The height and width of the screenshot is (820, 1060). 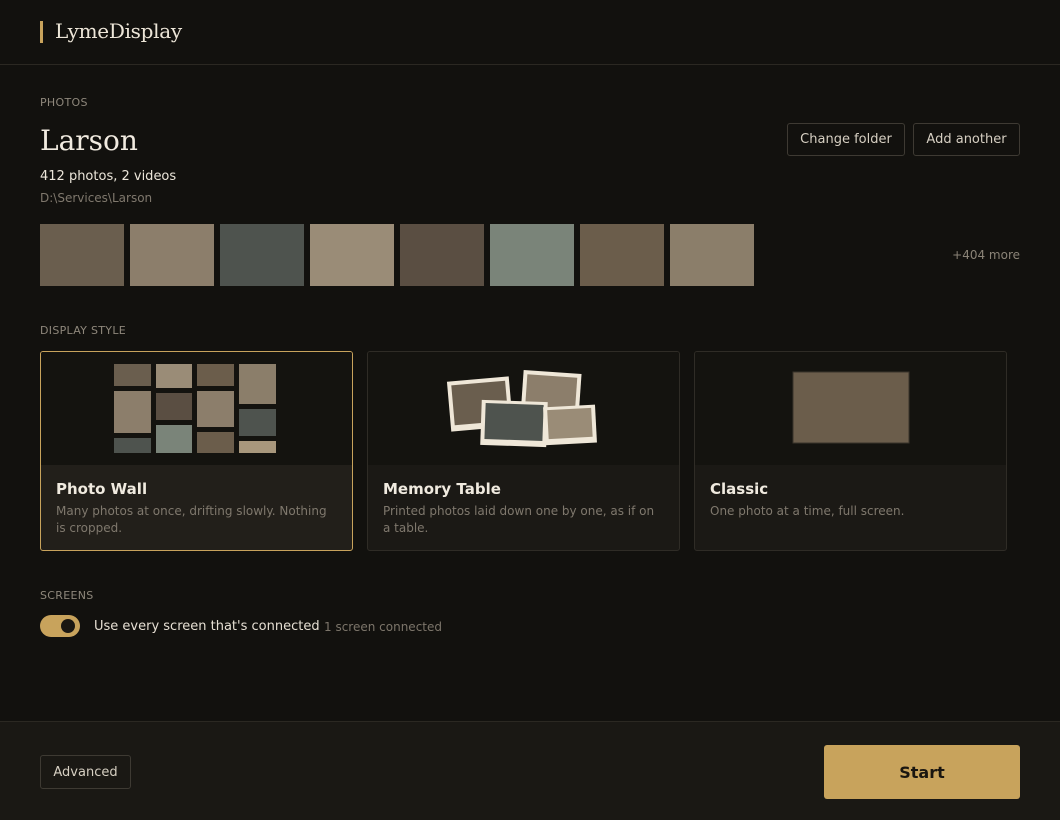 I want to click on app-name: LymeDisplay, so click(x=118, y=31).